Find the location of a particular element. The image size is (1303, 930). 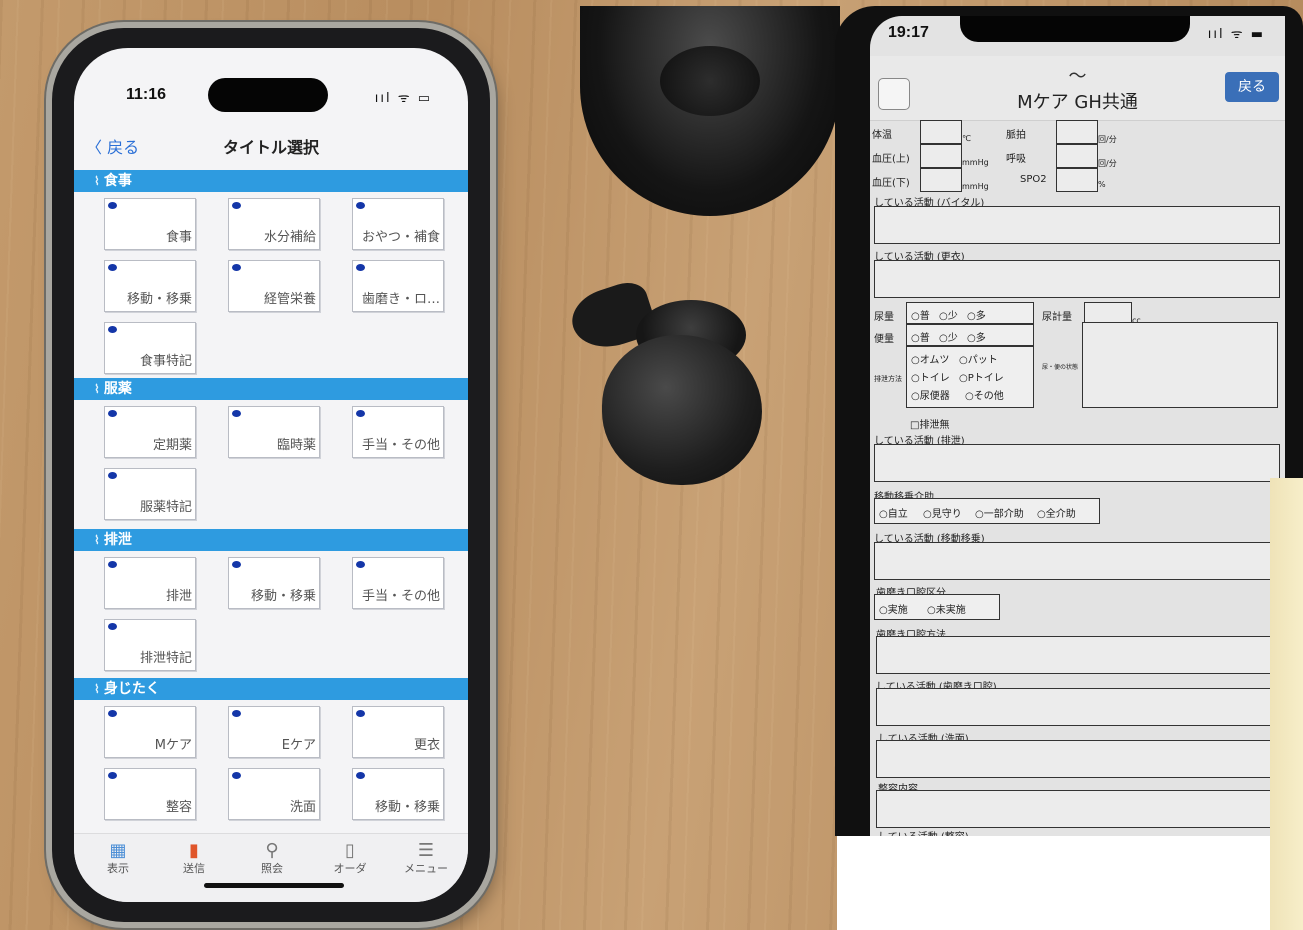

urine-option-much: ○多 is located at coordinates (976, 314).